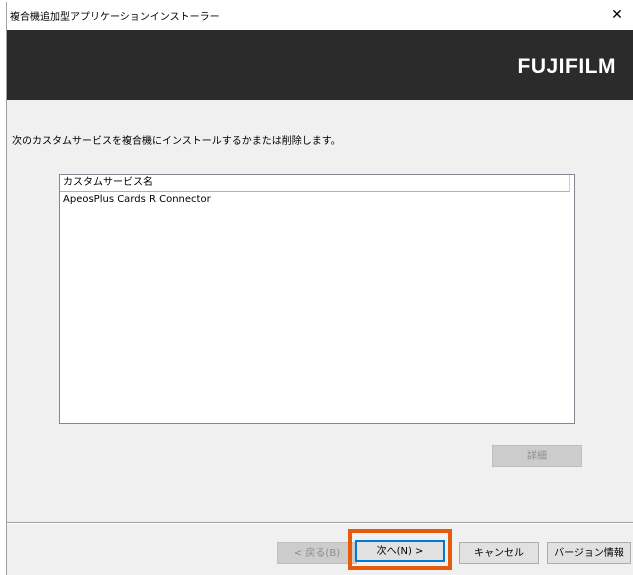 This screenshot has height=575, width=633. Describe the element at coordinates (317, 200) in the screenshot. I see `list-item: ApeosPlus Cards R Connector` at that location.